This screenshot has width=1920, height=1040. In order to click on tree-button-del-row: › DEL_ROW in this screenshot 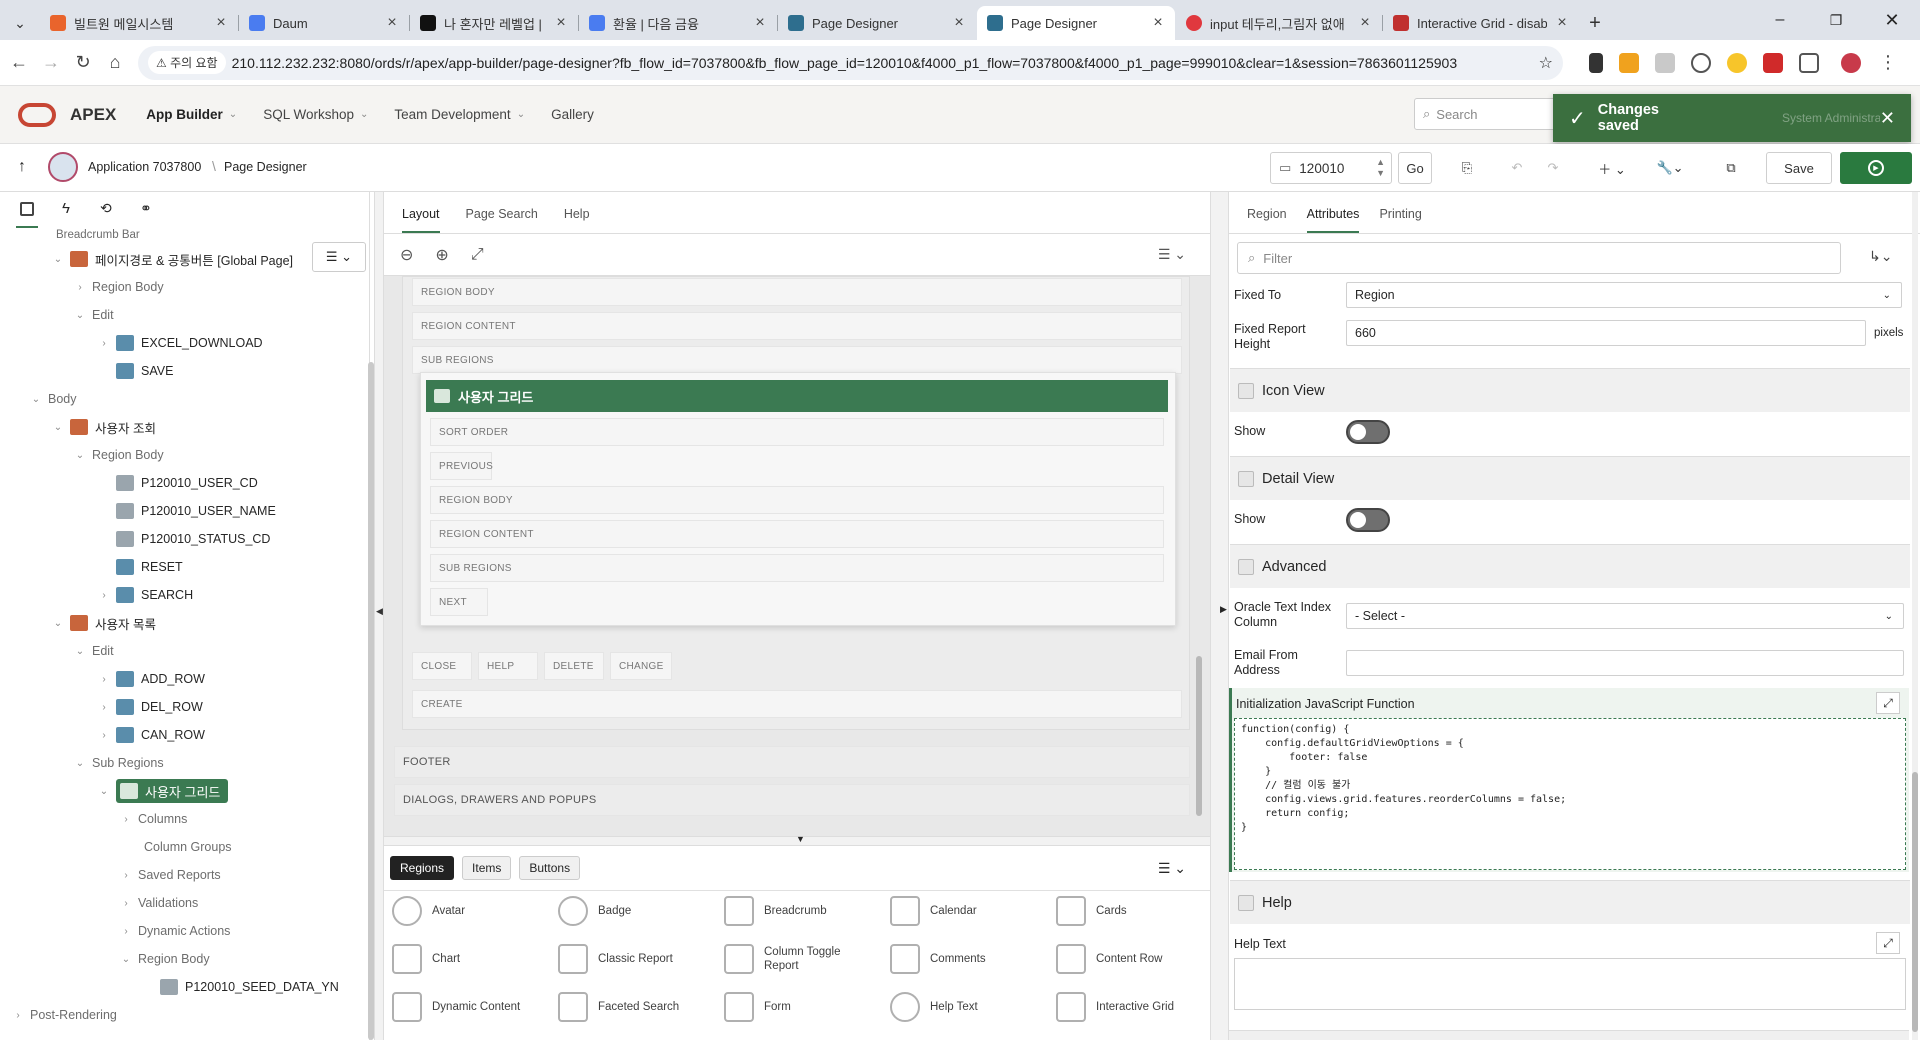, I will do `click(150, 707)`.